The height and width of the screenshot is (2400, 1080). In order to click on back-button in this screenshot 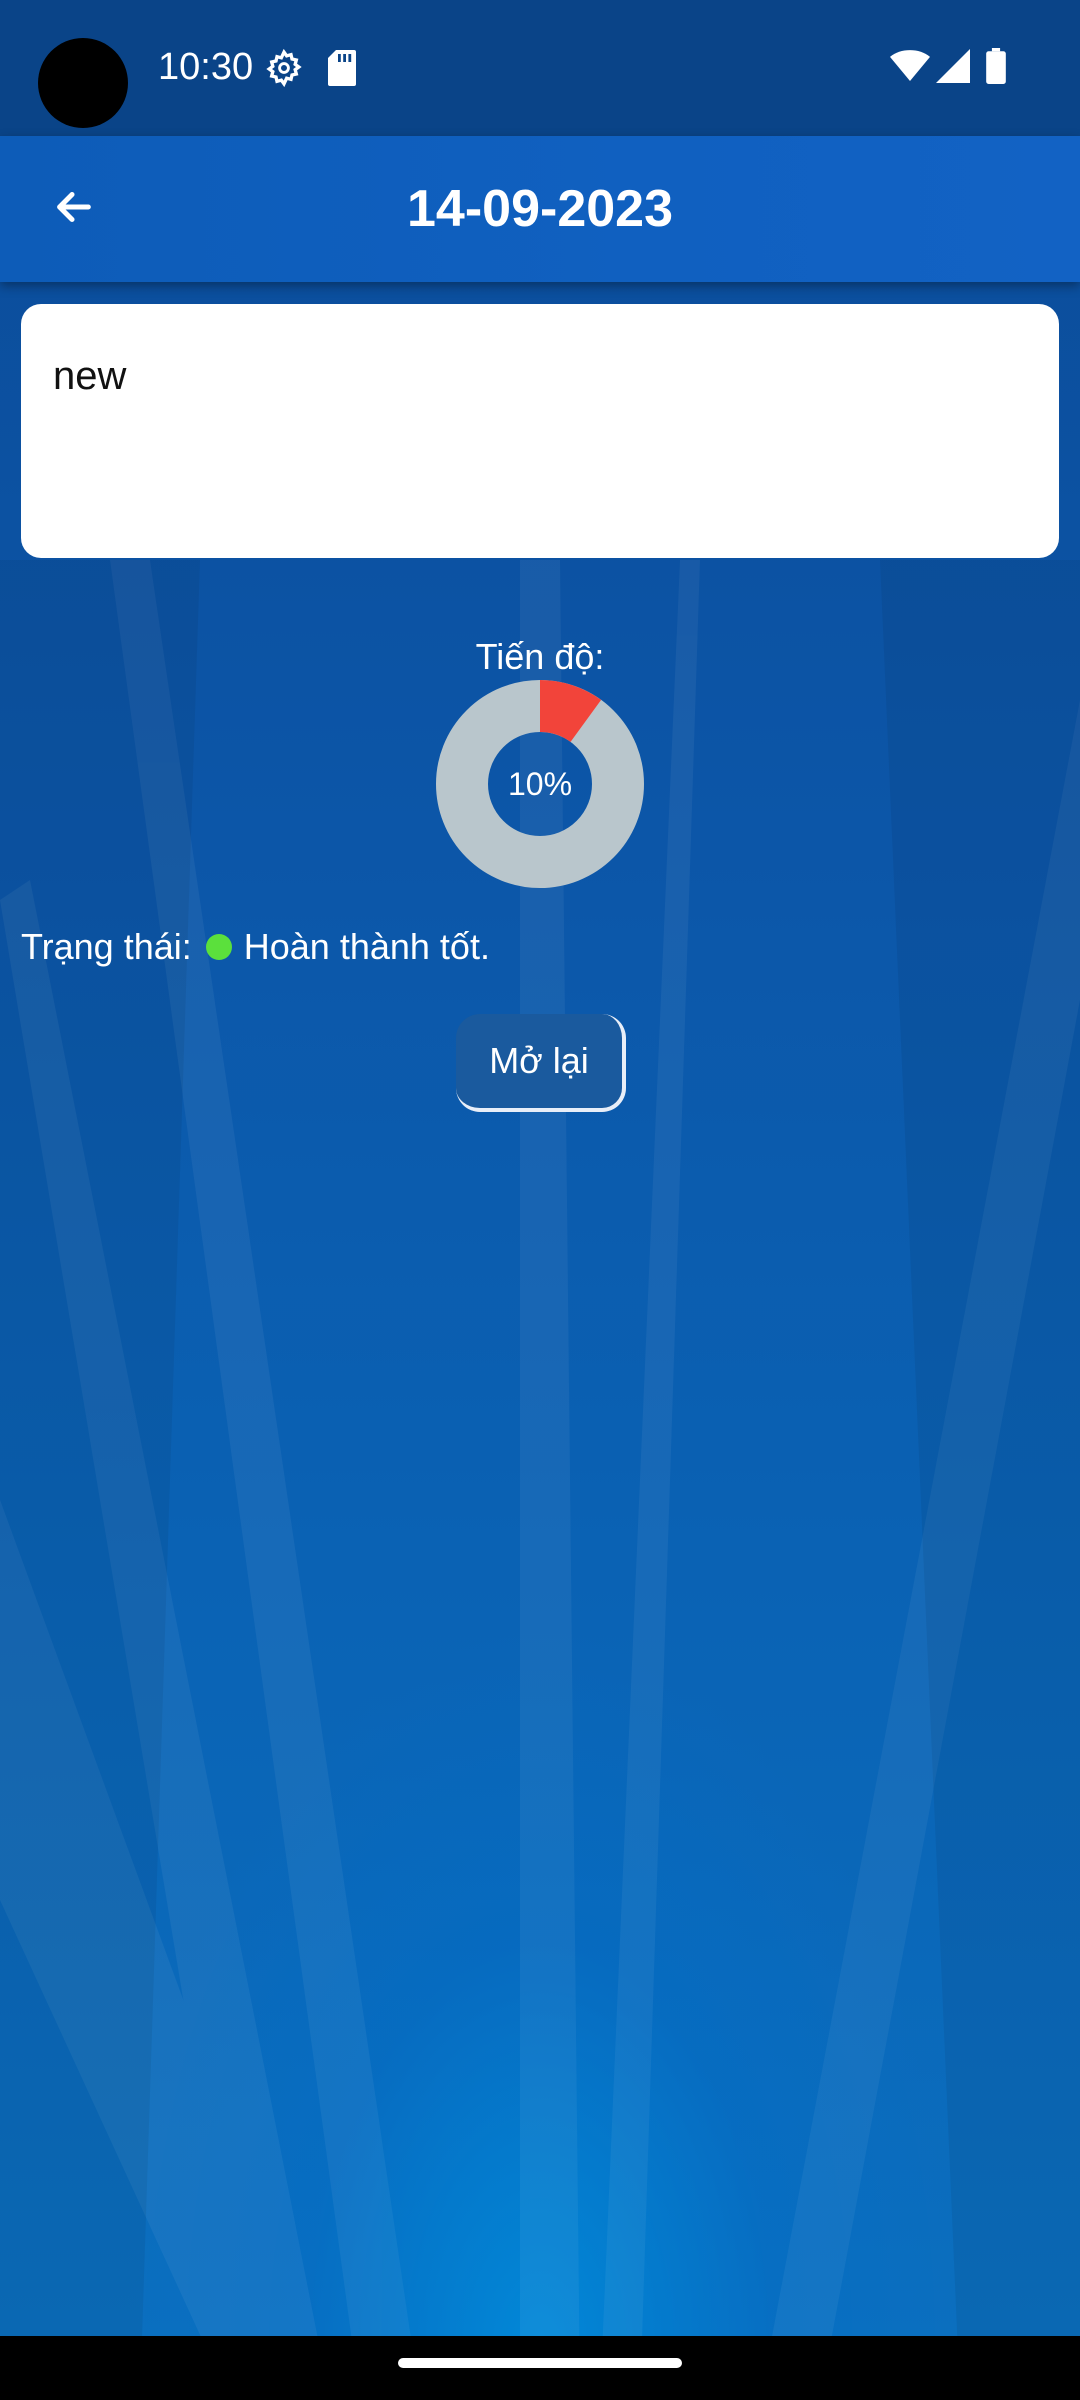, I will do `click(73, 209)`.